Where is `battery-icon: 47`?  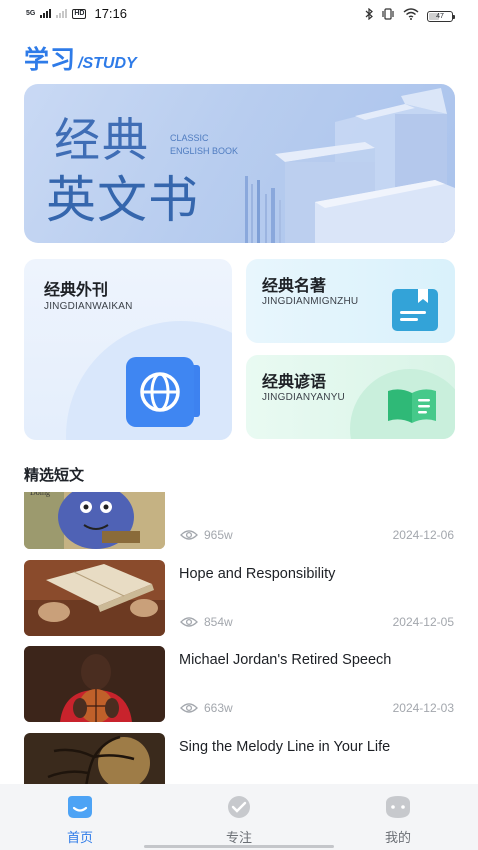 battery-icon: 47 is located at coordinates (441, 16).